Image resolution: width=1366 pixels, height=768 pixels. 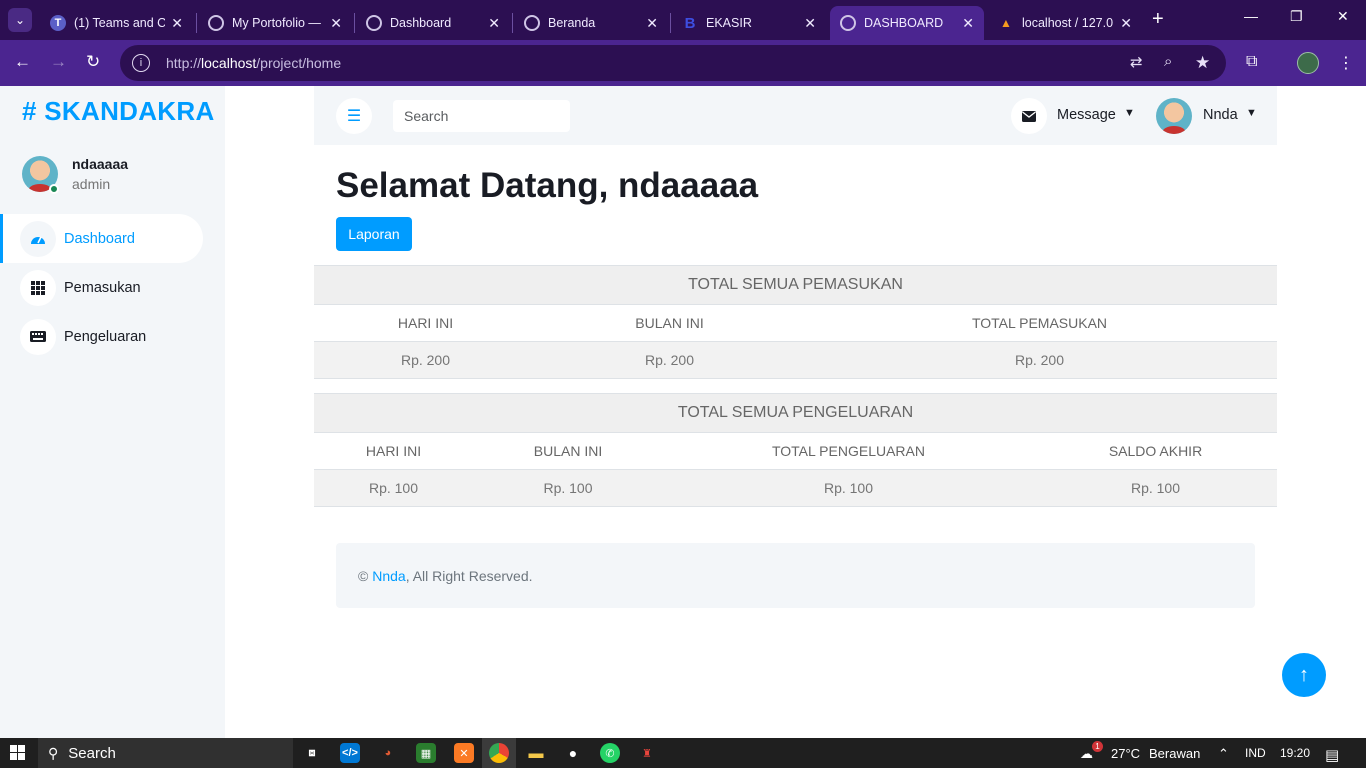 What do you see at coordinates (1136, 62) in the screenshot?
I see `translate-icon: ⇄` at bounding box center [1136, 62].